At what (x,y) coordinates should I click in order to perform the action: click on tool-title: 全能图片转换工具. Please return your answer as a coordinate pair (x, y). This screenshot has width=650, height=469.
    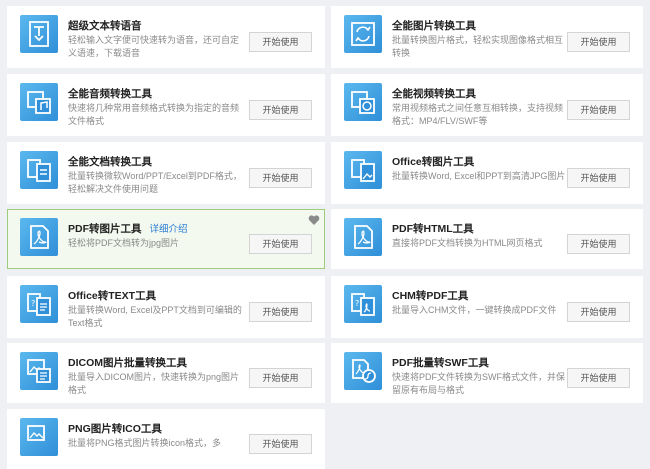
    Looking at the image, I should click on (434, 26).